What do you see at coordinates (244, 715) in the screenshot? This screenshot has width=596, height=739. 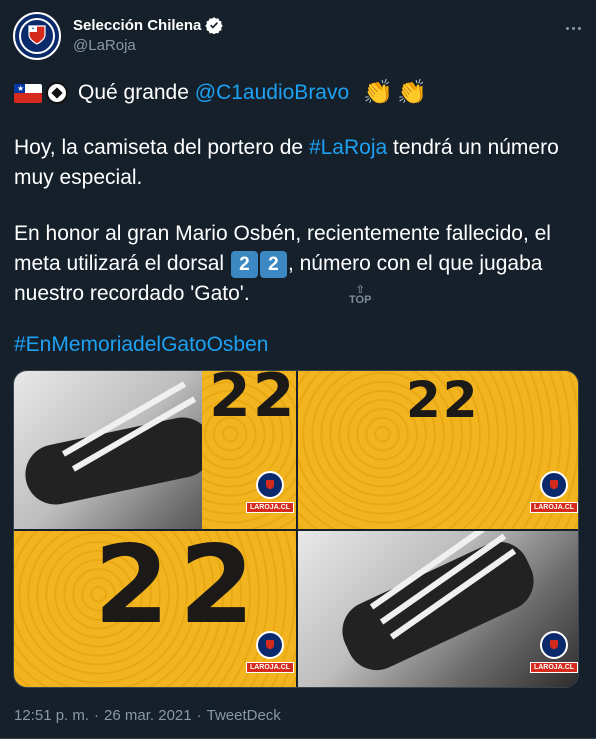 I see `tweet-source: TweetDeck` at bounding box center [244, 715].